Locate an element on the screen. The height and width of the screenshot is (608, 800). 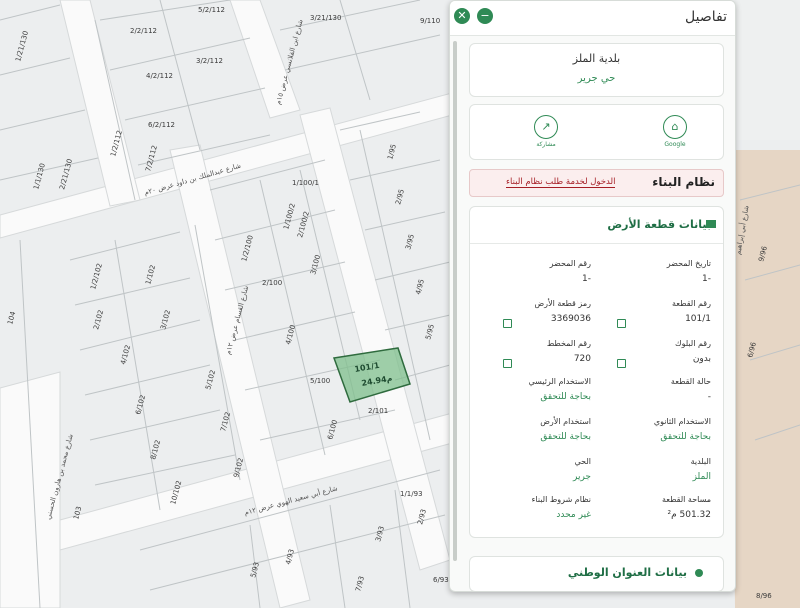
field-report-number: رقم المحضر -1 is located at coordinates (570, 271).